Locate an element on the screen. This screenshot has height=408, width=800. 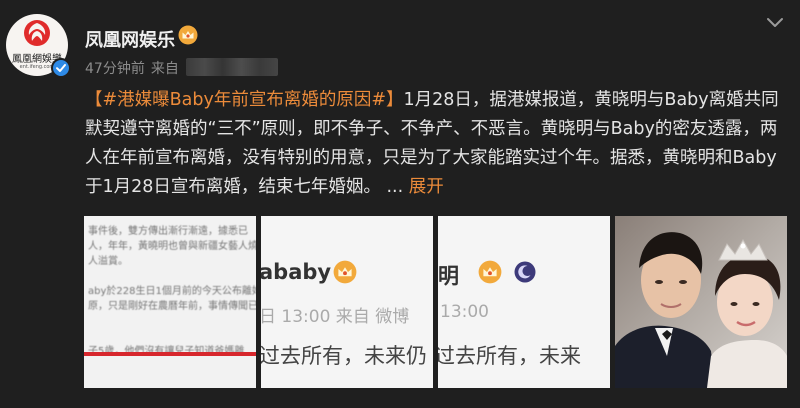
blurred-source is located at coordinates (232, 67).